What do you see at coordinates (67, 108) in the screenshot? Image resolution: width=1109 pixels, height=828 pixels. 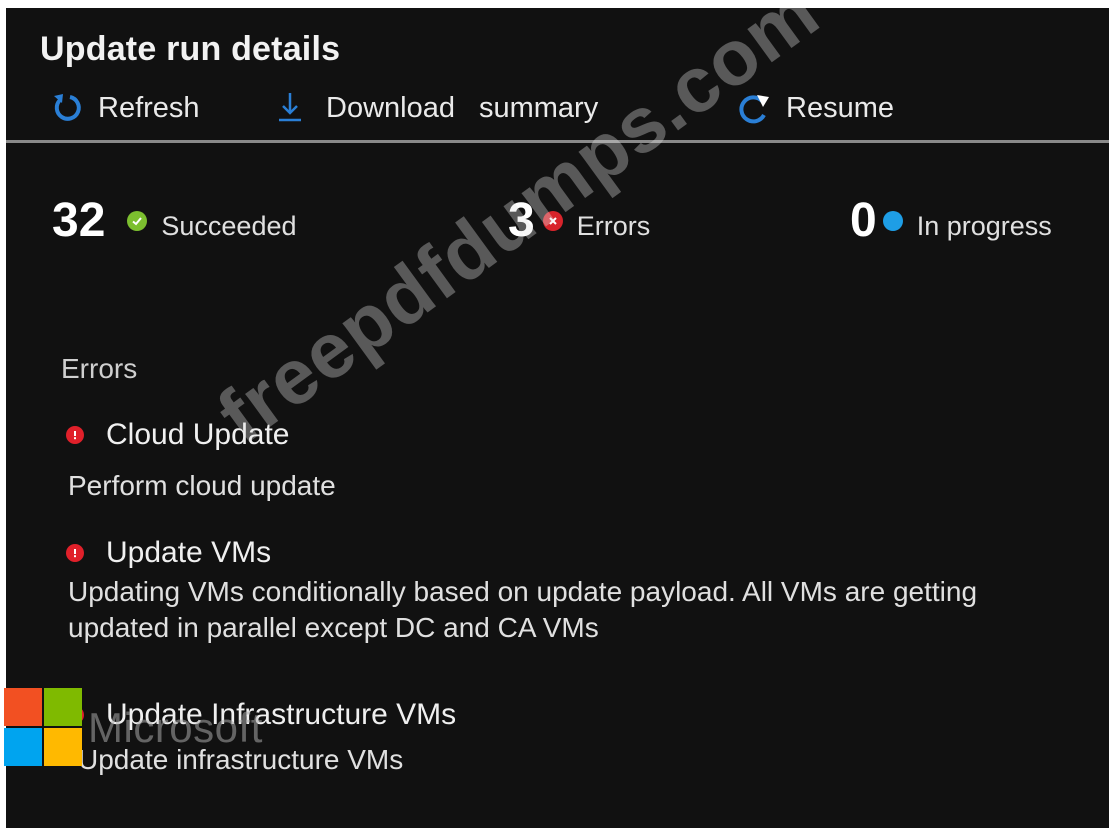 I see `refresh-icon` at bounding box center [67, 108].